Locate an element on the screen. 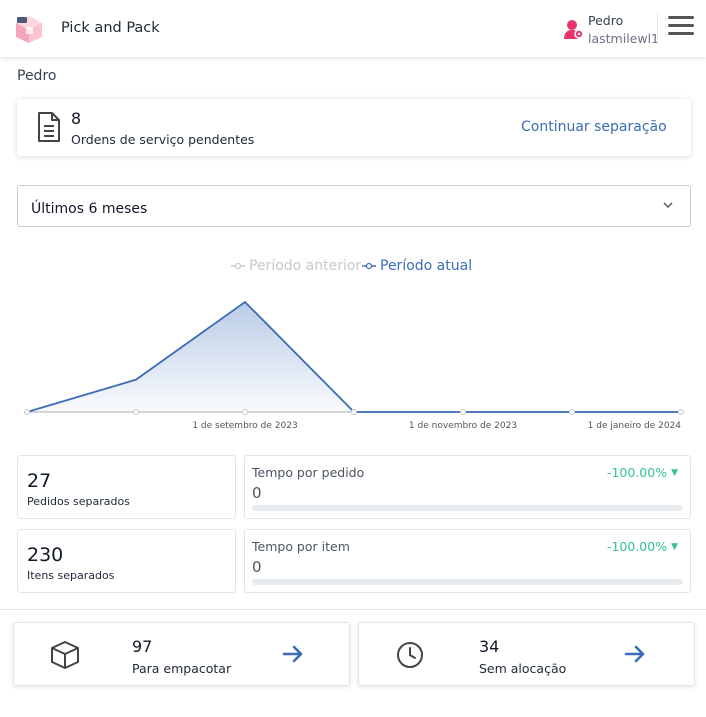  unallocated-label: Sem alocação is located at coordinates (523, 668).